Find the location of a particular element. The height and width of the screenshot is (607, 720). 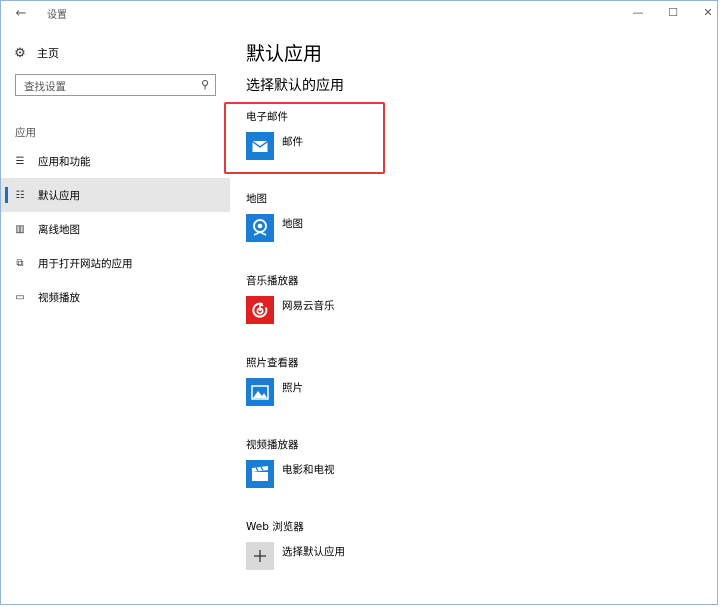

category-label: 地图 is located at coordinates (256, 199).